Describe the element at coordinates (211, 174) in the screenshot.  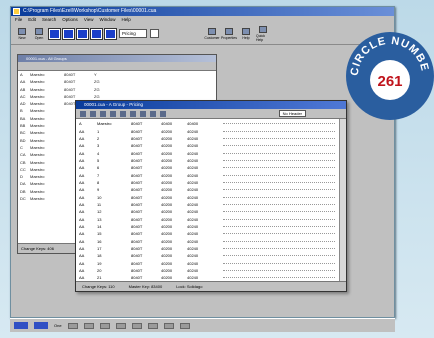
I see `table-row: AA 7 8040T 40200 40240` at that location.